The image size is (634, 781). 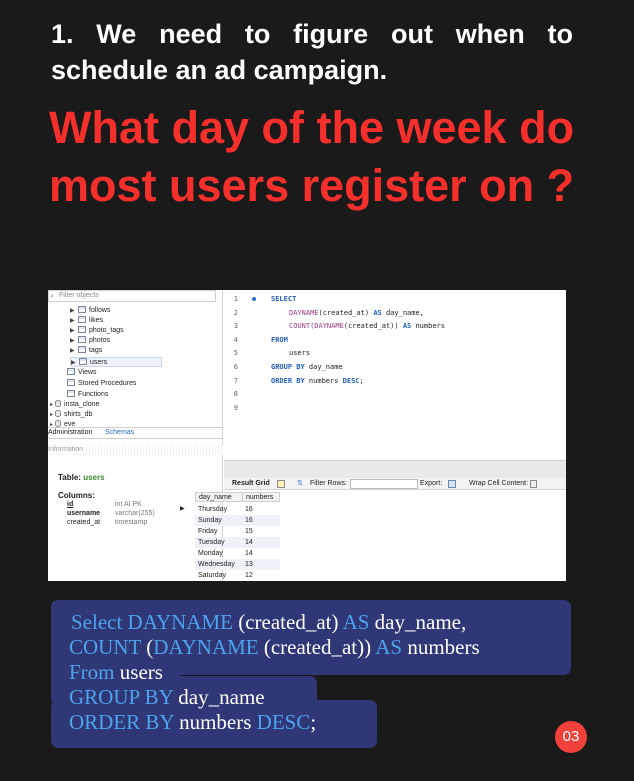 I want to click on procedures-icon, so click(x=71, y=382).